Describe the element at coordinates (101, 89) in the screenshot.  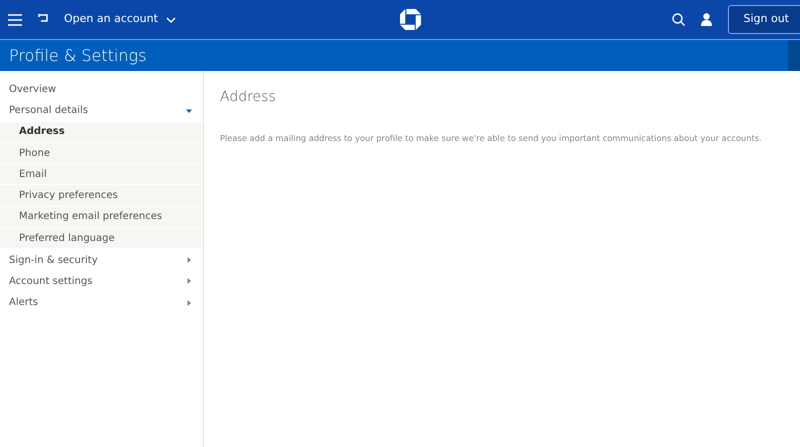
I see `sidebar-item: Overview` at that location.